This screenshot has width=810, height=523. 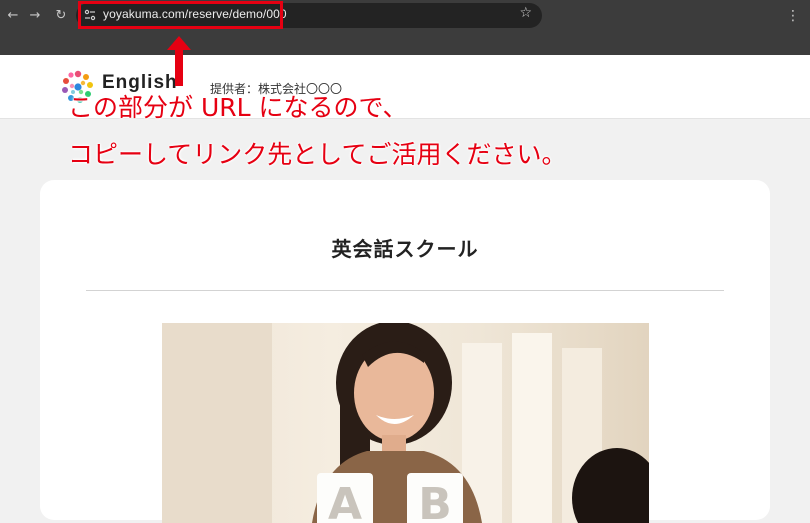 What do you see at coordinates (317, 154) in the screenshot?
I see `annotation-line-2: コピーしてリンク先としてご活用ください。` at bounding box center [317, 154].